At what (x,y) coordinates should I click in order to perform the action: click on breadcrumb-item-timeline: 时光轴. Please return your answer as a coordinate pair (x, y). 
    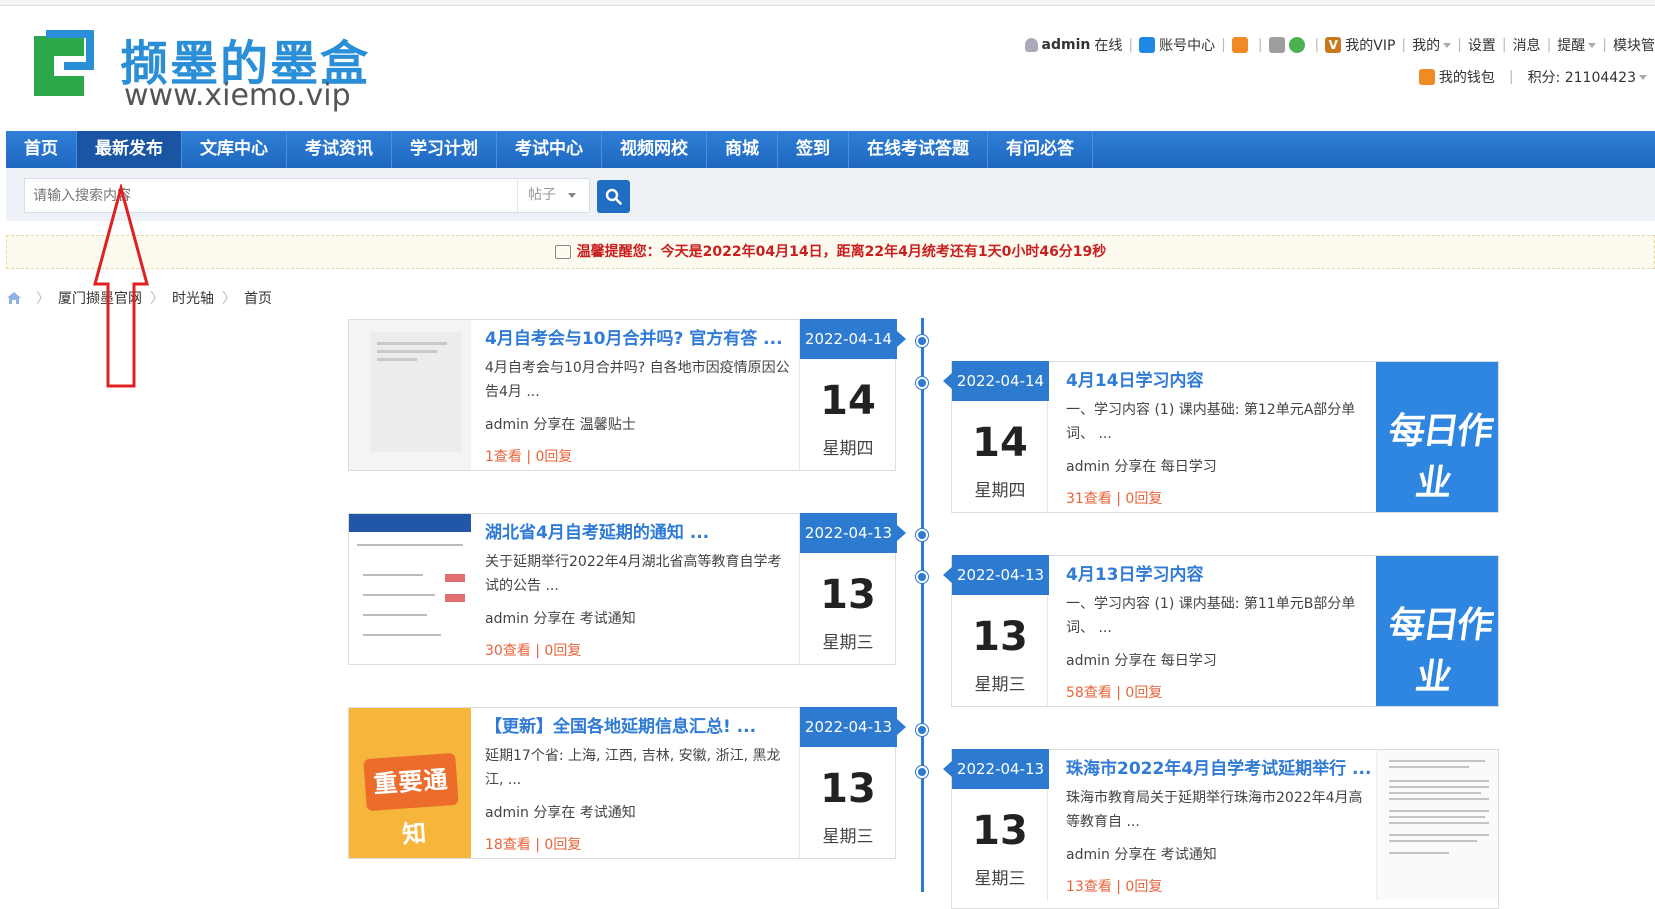
    Looking at the image, I should click on (193, 298).